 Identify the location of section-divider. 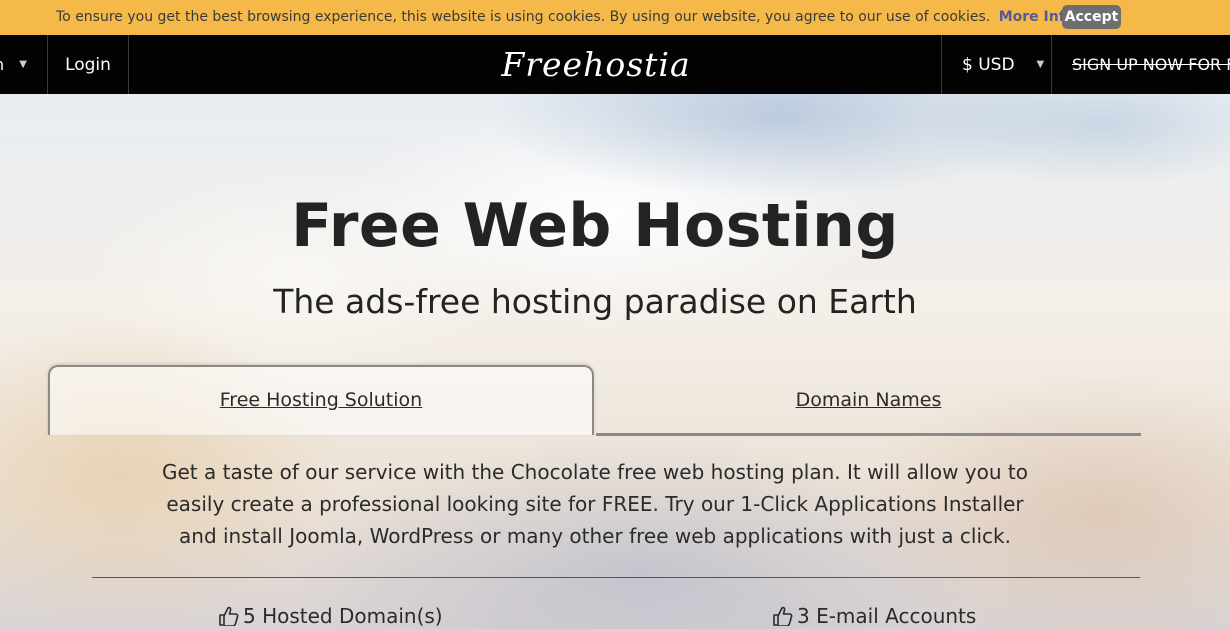
(616, 577).